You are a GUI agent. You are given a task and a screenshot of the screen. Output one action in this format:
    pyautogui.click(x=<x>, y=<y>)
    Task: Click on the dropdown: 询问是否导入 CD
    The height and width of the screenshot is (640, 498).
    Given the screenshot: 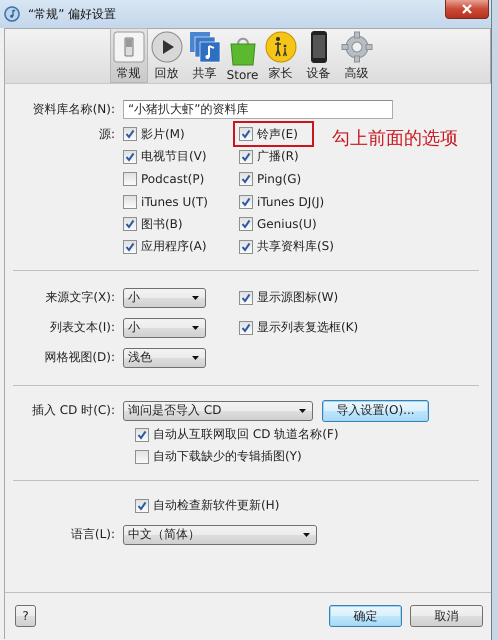 What is the action you would take?
    pyautogui.click(x=218, y=410)
    